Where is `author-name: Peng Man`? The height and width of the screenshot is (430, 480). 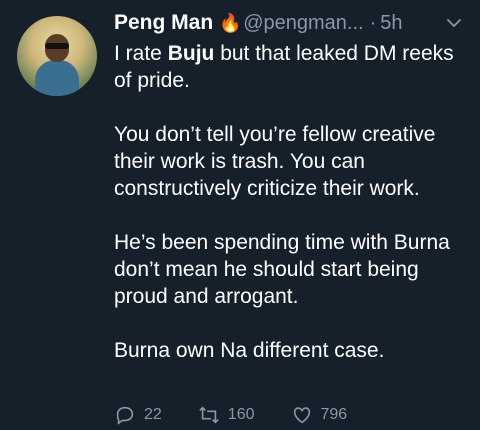
author-name: Peng Man is located at coordinates (163, 23).